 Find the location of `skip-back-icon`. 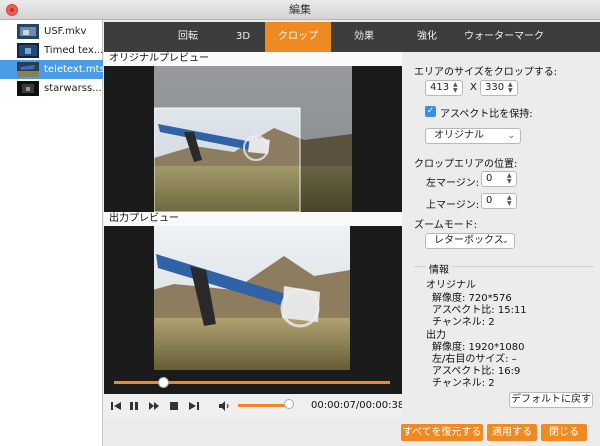

skip-back-icon is located at coordinates (116, 406).